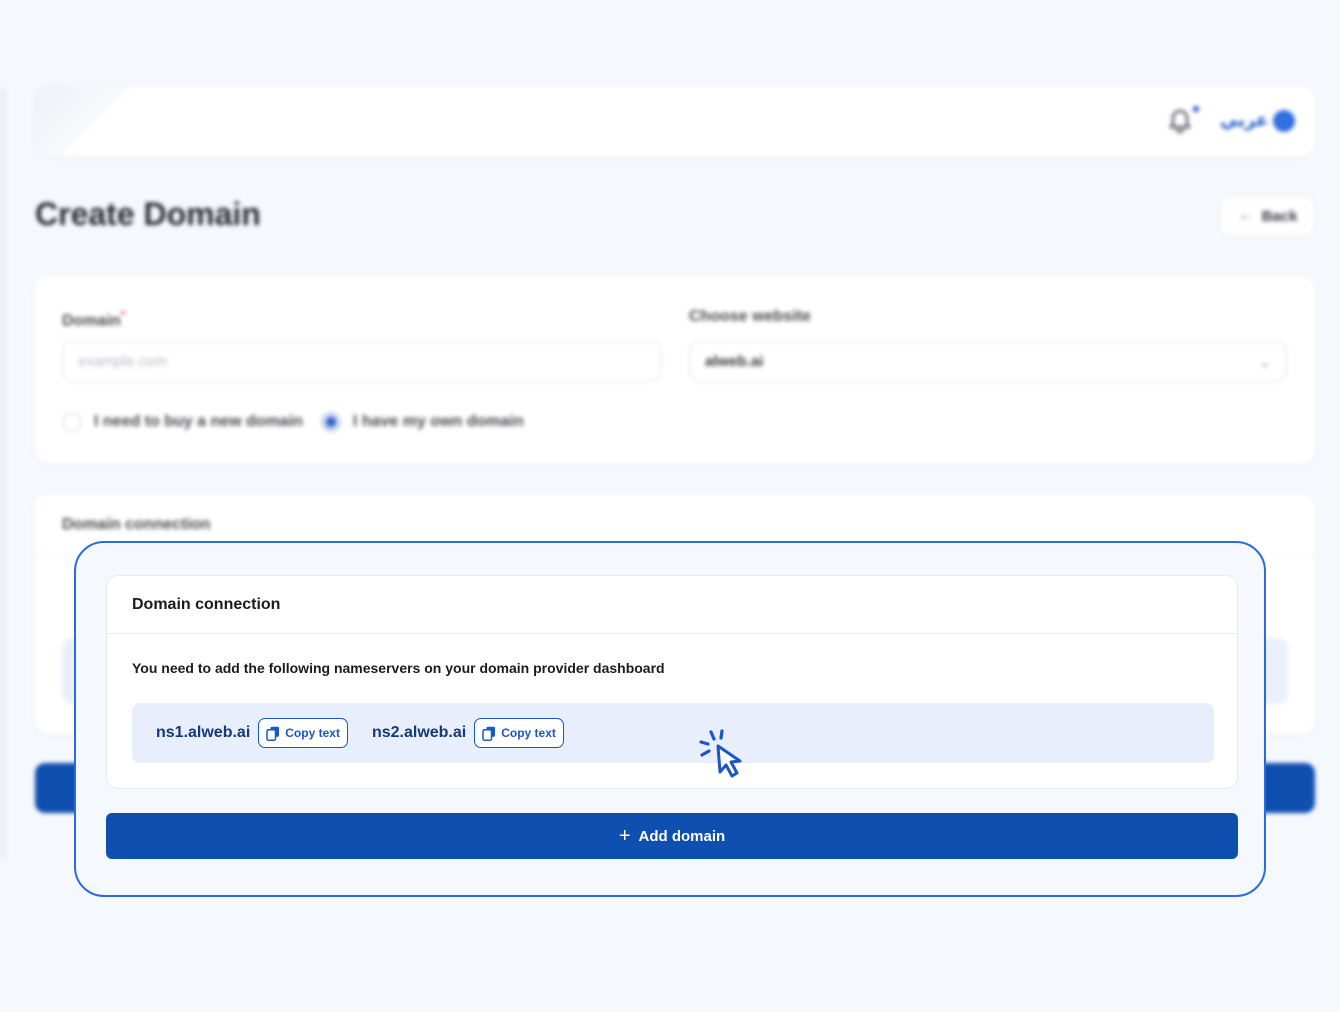 The image size is (1340, 1012). Describe the element at coordinates (123, 315) in the screenshot. I see `required-mark: *` at that location.